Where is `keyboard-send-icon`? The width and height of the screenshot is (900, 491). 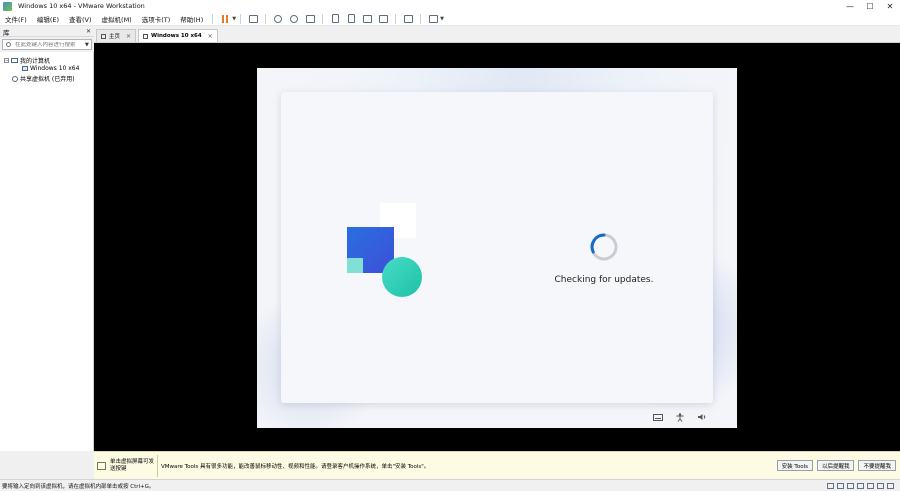 keyboard-send-icon is located at coordinates (253, 18).